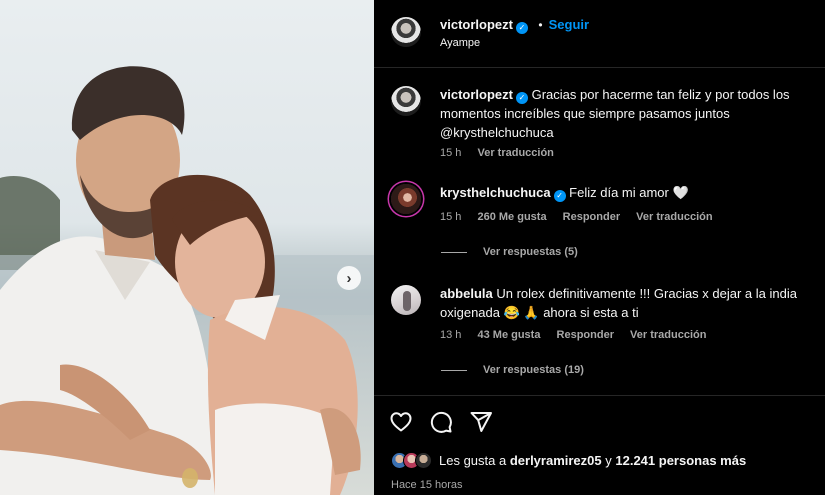 This screenshot has width=825, height=495. I want to click on comment-likes: 43 Me gusta, so click(508, 335).